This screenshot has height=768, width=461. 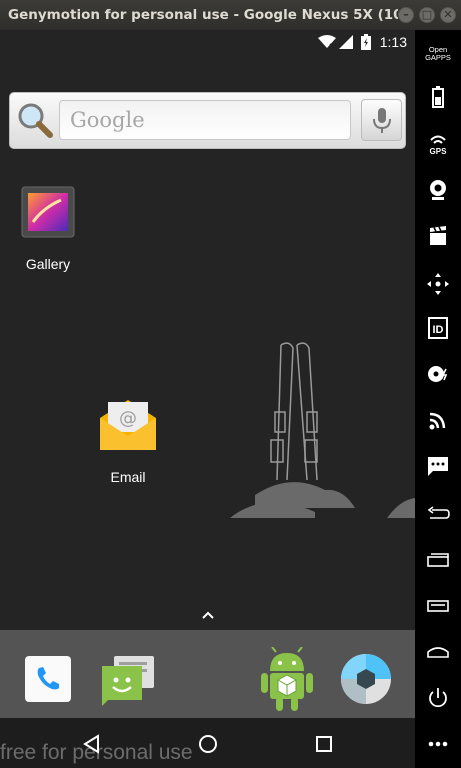 I want to click on status-bar: 1:13, so click(x=207, y=42).